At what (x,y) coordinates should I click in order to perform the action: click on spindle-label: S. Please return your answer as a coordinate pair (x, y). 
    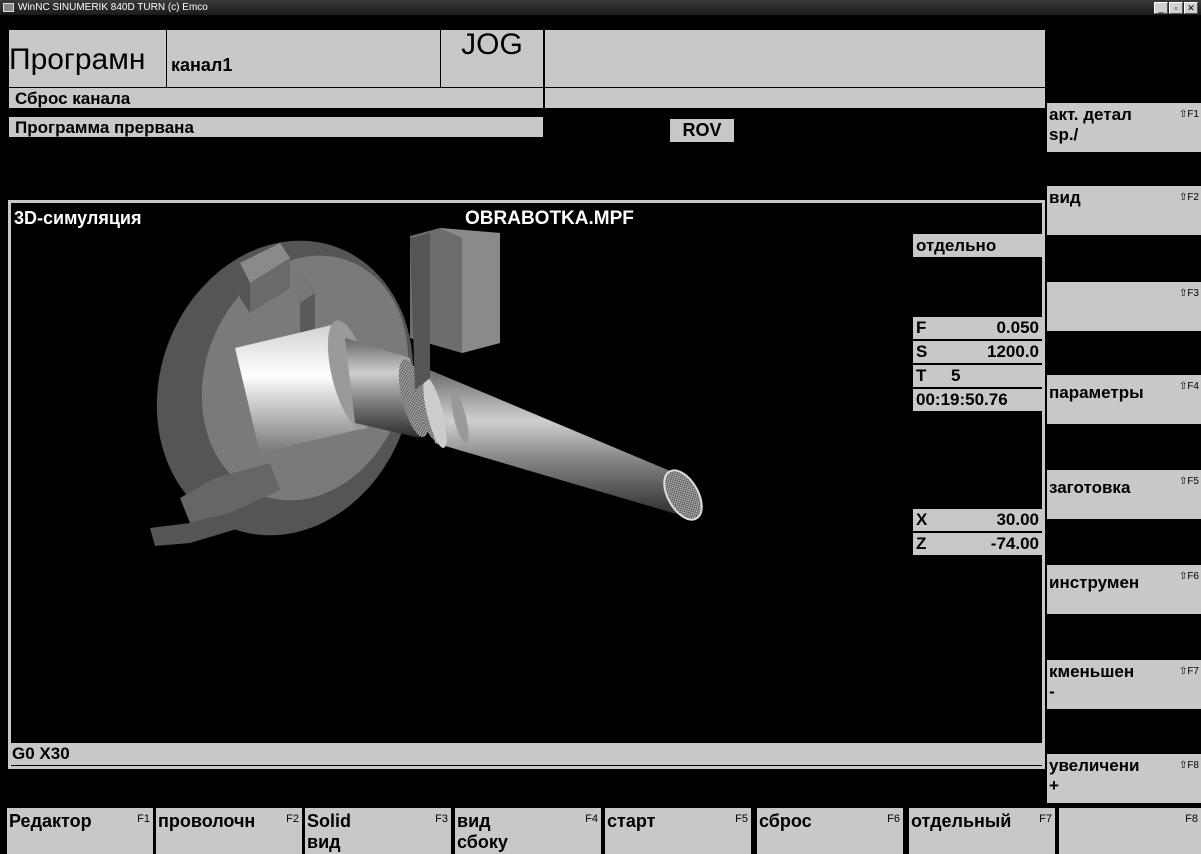
    Looking at the image, I should click on (922, 351).